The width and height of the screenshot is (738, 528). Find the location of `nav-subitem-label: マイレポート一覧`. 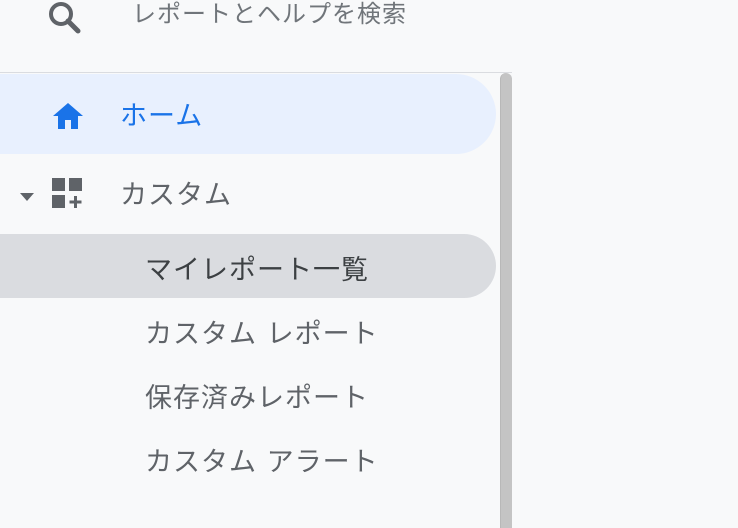

nav-subitem-label: マイレポート一覧 is located at coordinates (257, 270).